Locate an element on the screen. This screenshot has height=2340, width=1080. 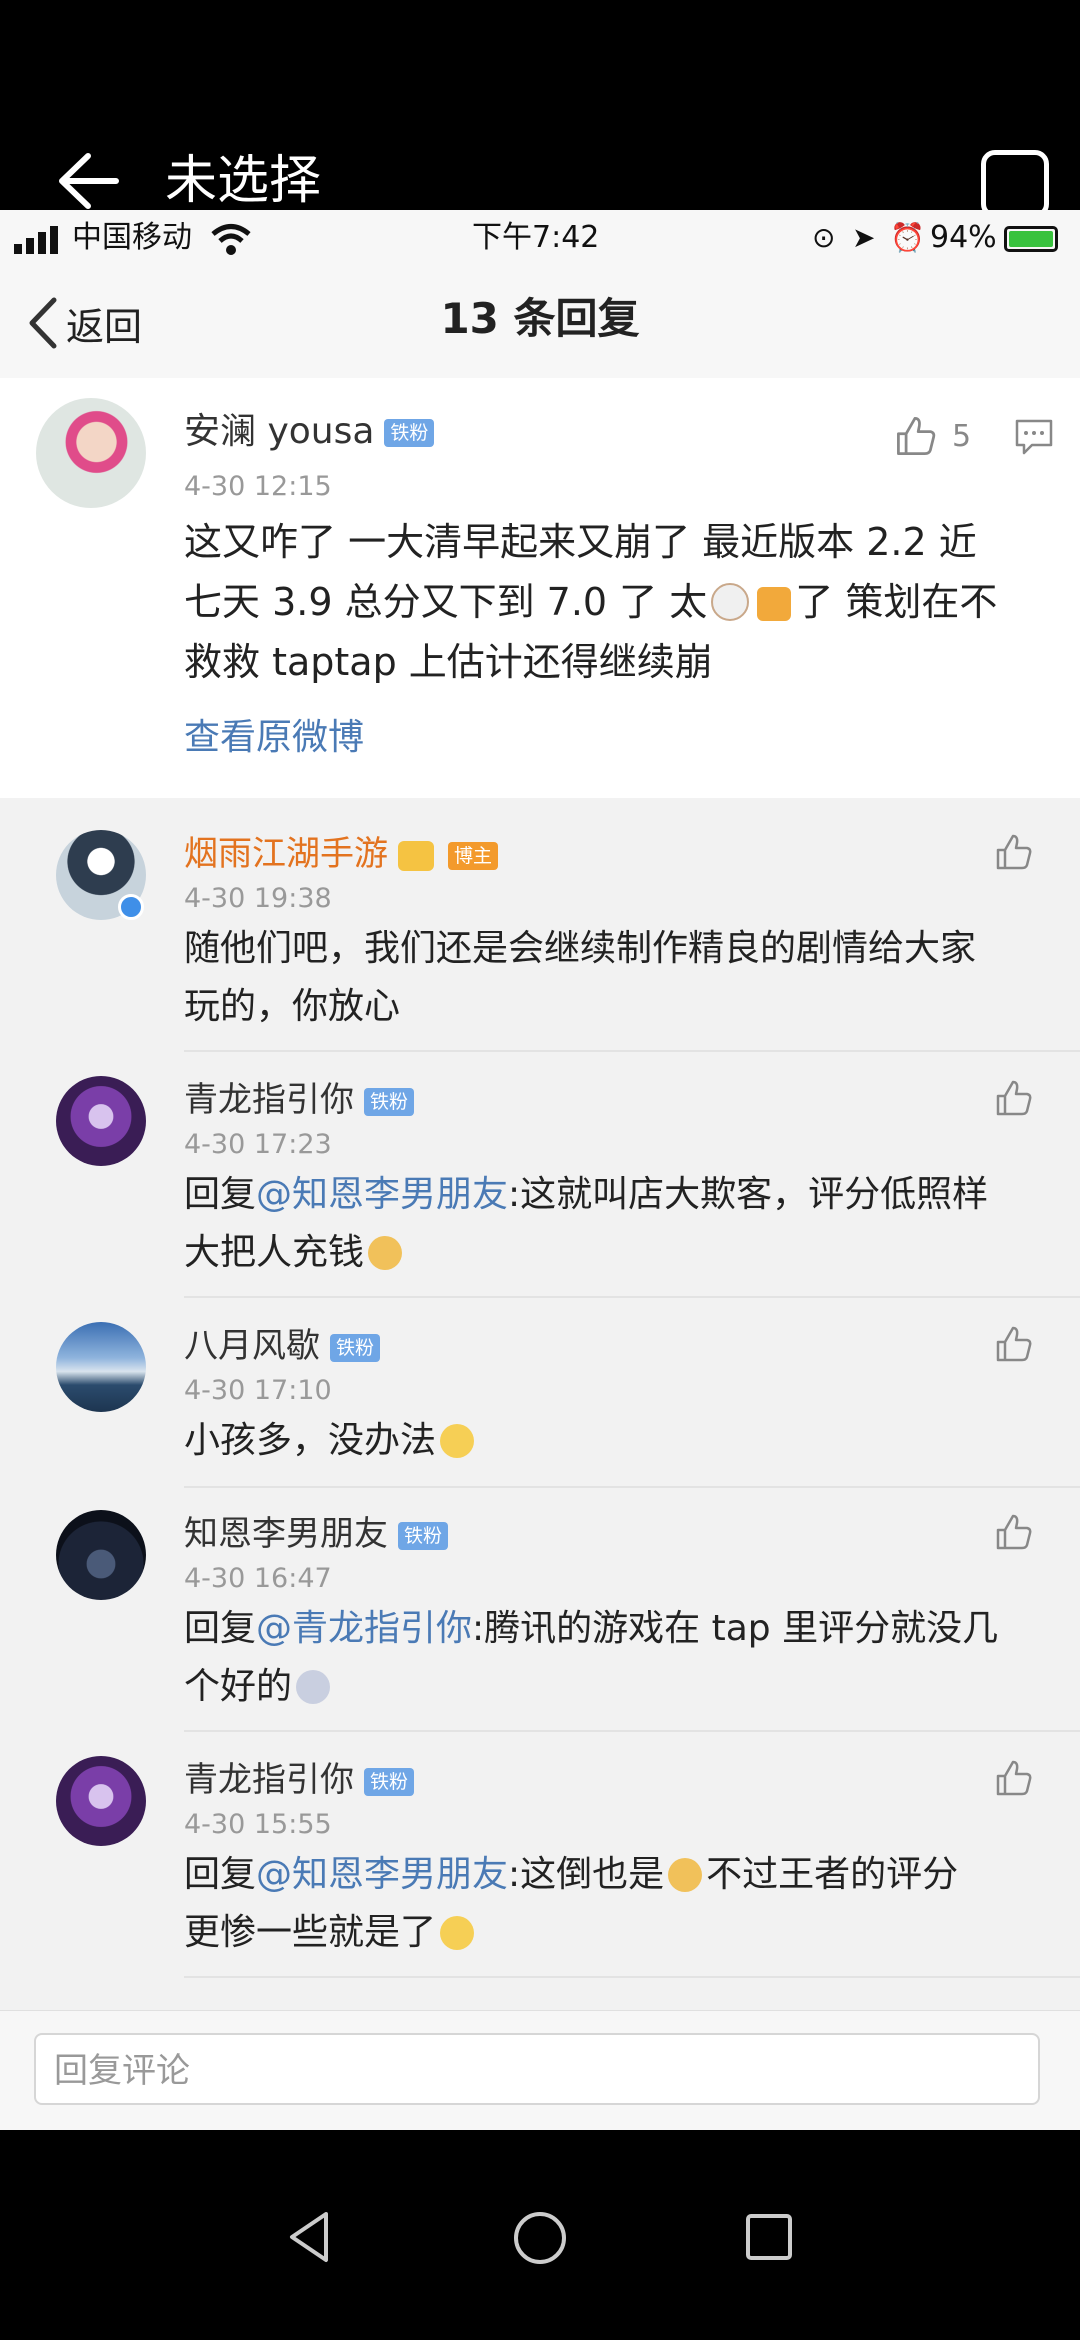
back-label: 返回 is located at coordinates (104, 326).